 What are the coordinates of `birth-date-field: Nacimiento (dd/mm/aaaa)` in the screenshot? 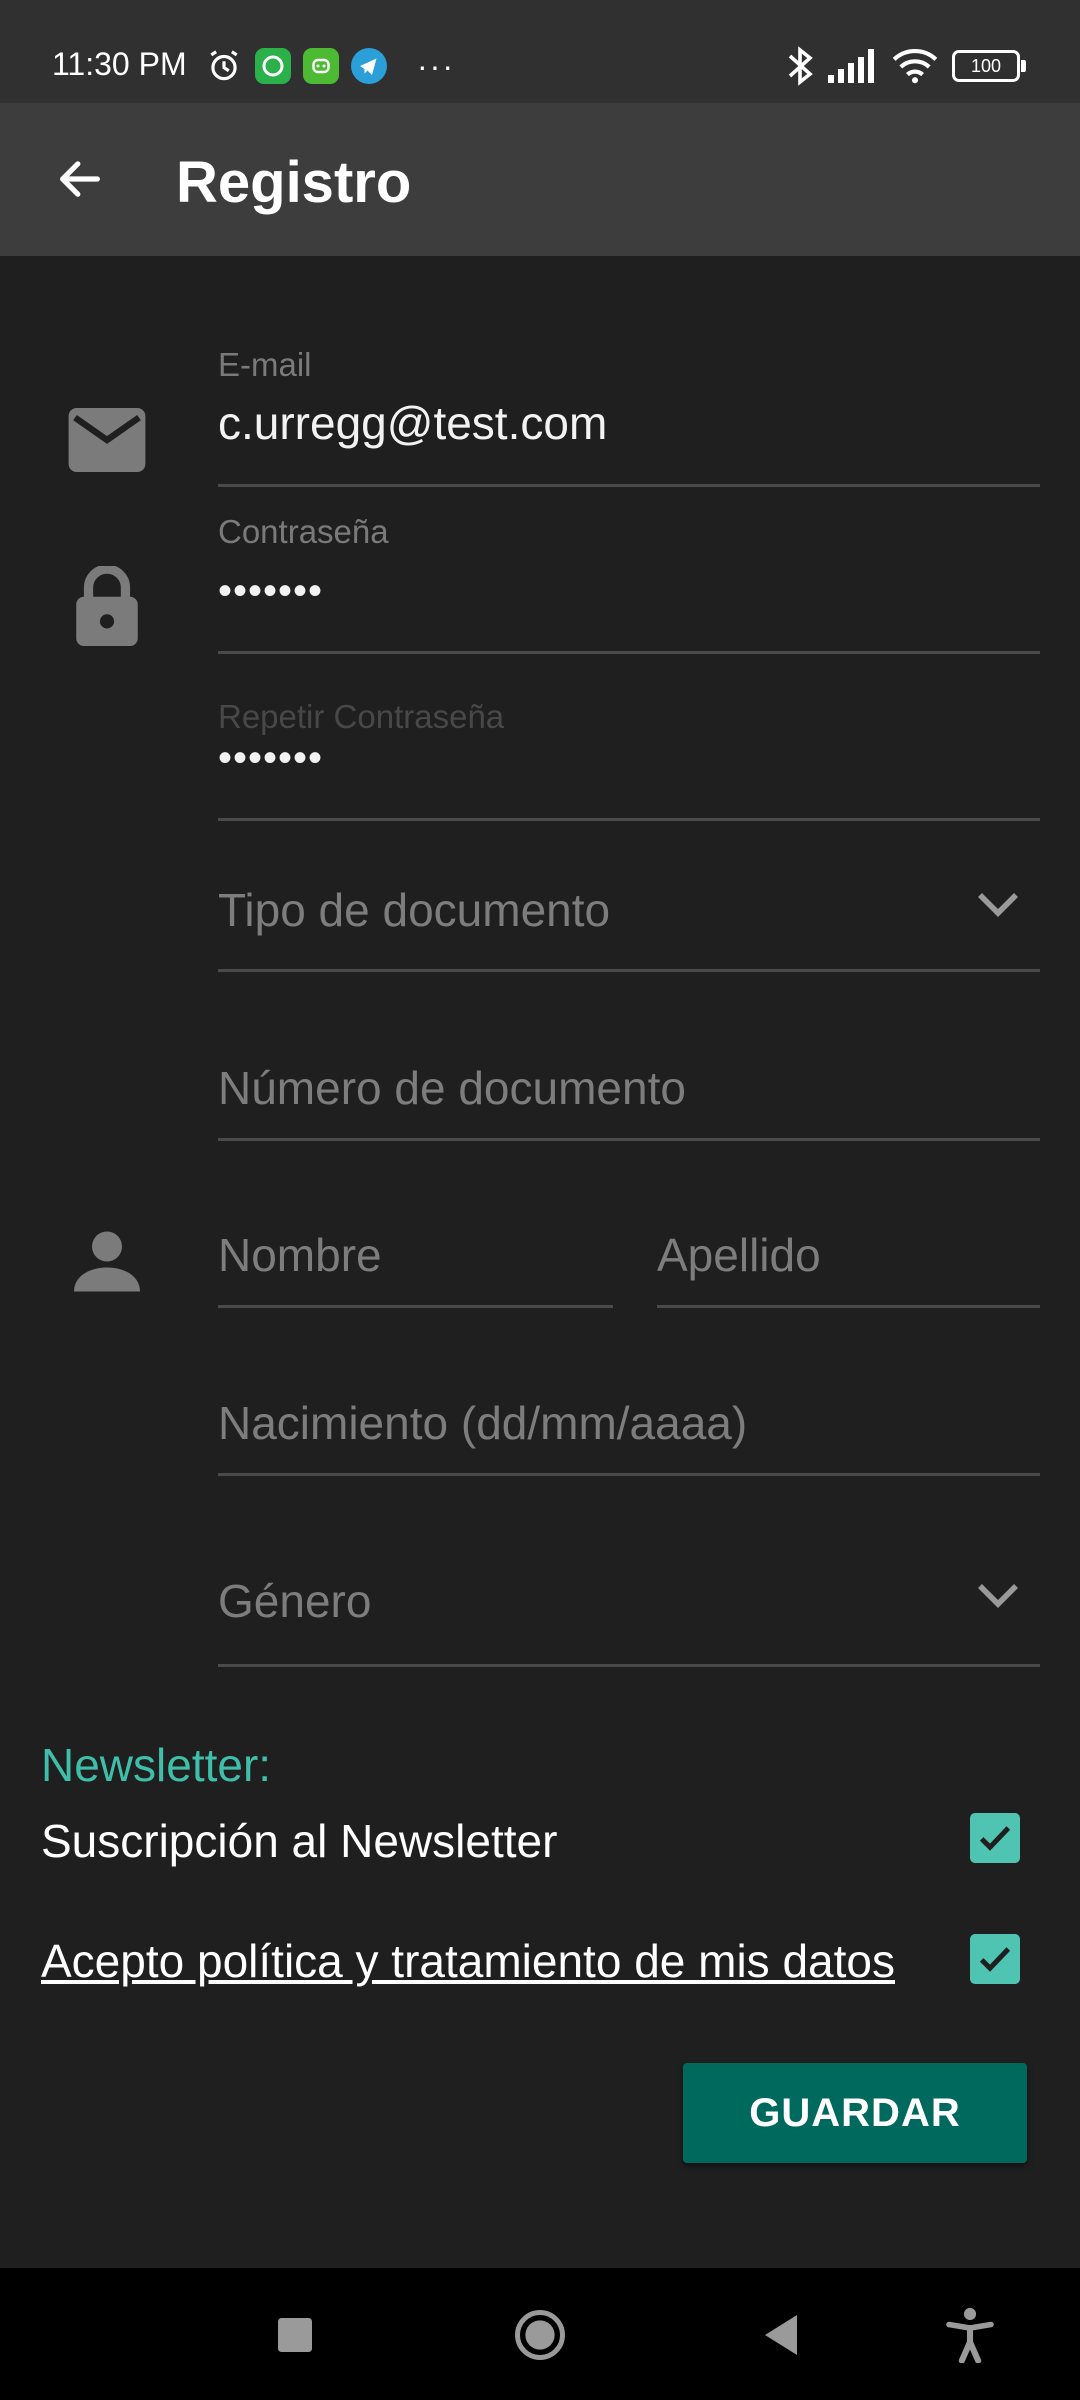 It's located at (629, 1400).